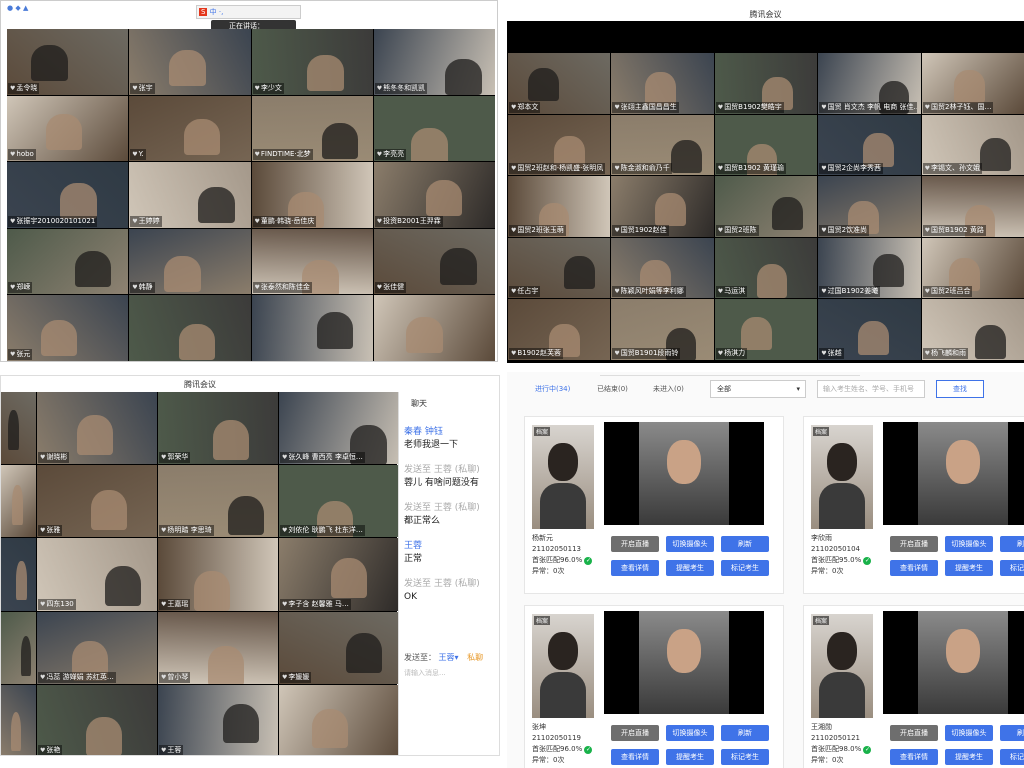  Describe the element at coordinates (339, 647) in the screenshot. I see `video-tile: 李媛媛` at that location.